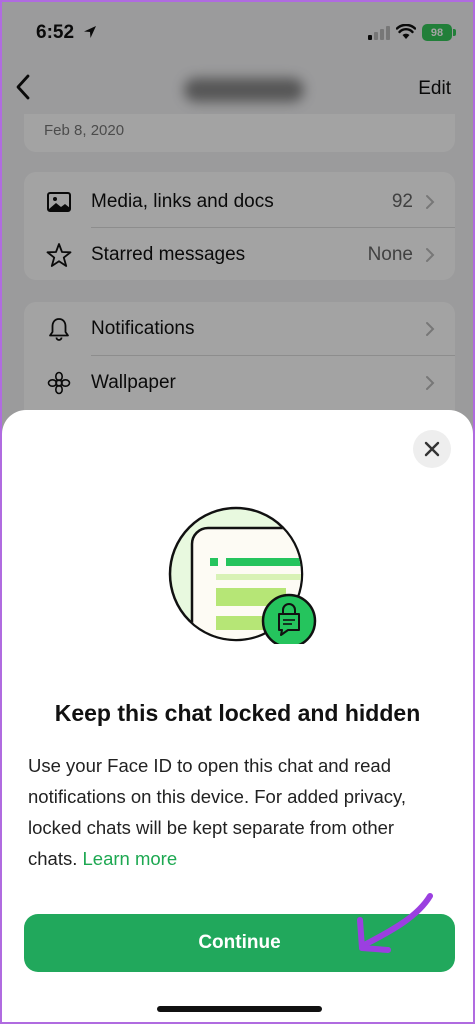 The image size is (475, 1024). I want to click on home-indicator, so click(239, 1009).